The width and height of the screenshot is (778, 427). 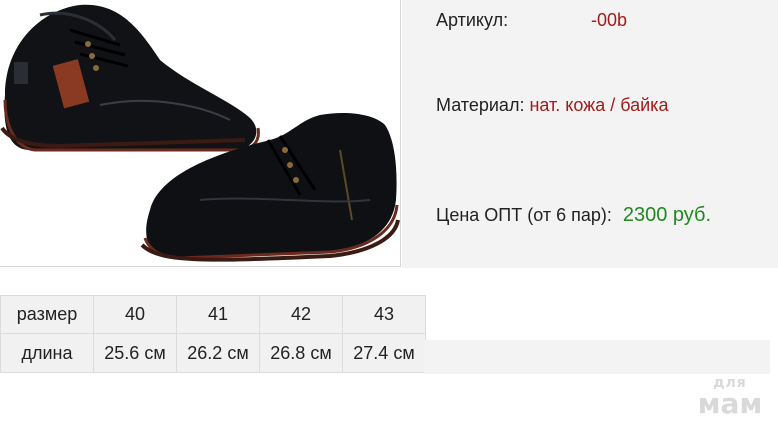 I want to click on article-label: Артикул:, so click(x=472, y=20).